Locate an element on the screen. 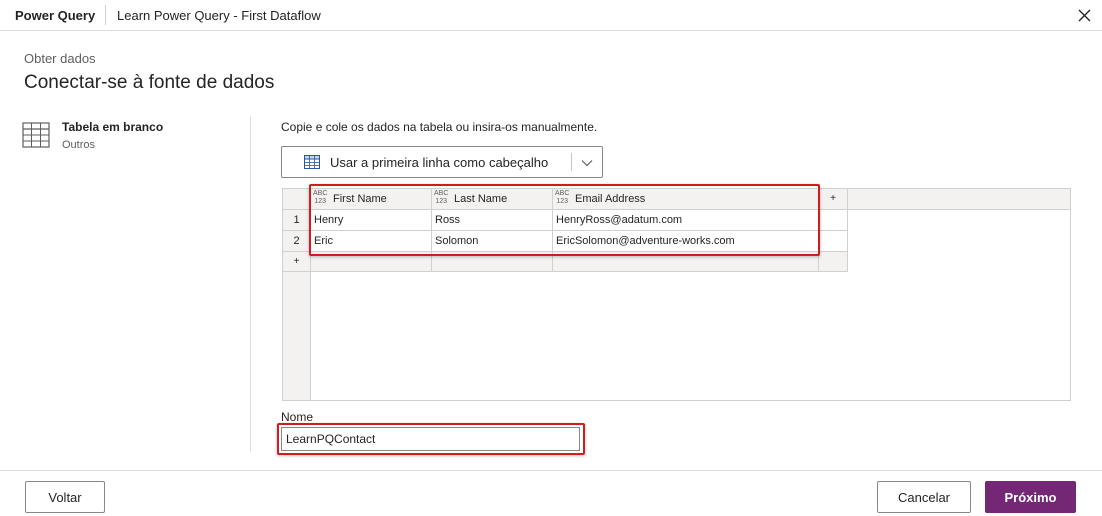  row-header-1: 1 is located at coordinates (297, 220).